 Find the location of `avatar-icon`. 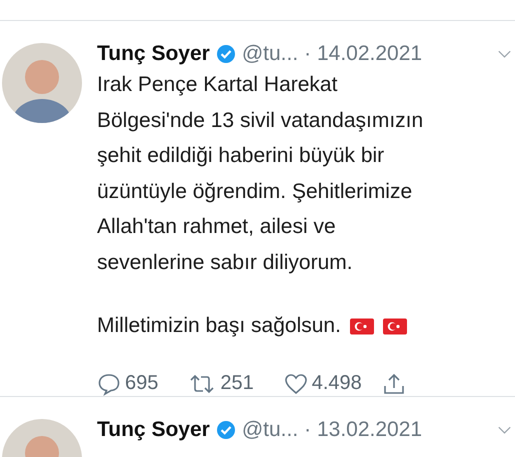

avatar-icon is located at coordinates (42, 83).